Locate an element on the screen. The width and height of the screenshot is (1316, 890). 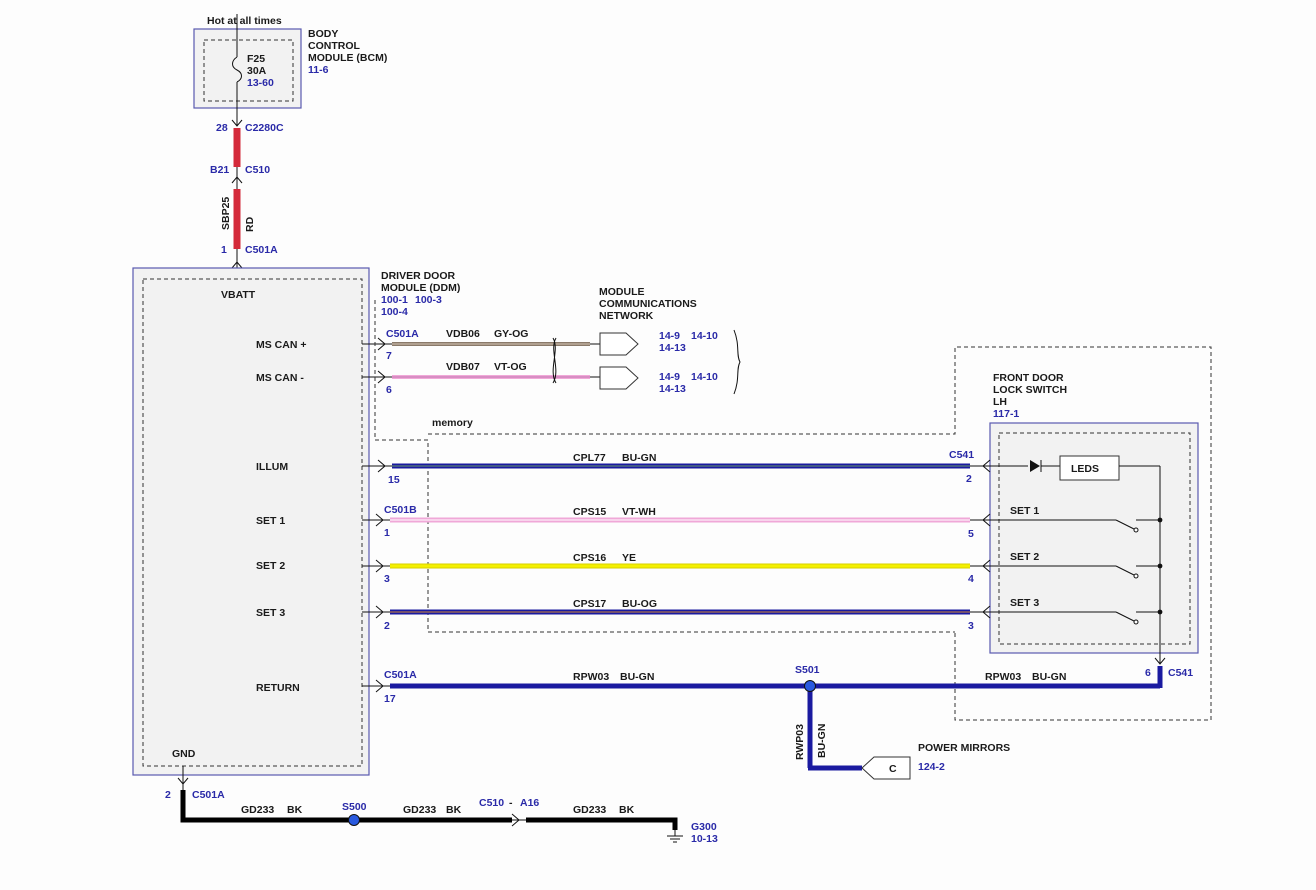
switch-title-3: LH is located at coordinates (1000, 402).